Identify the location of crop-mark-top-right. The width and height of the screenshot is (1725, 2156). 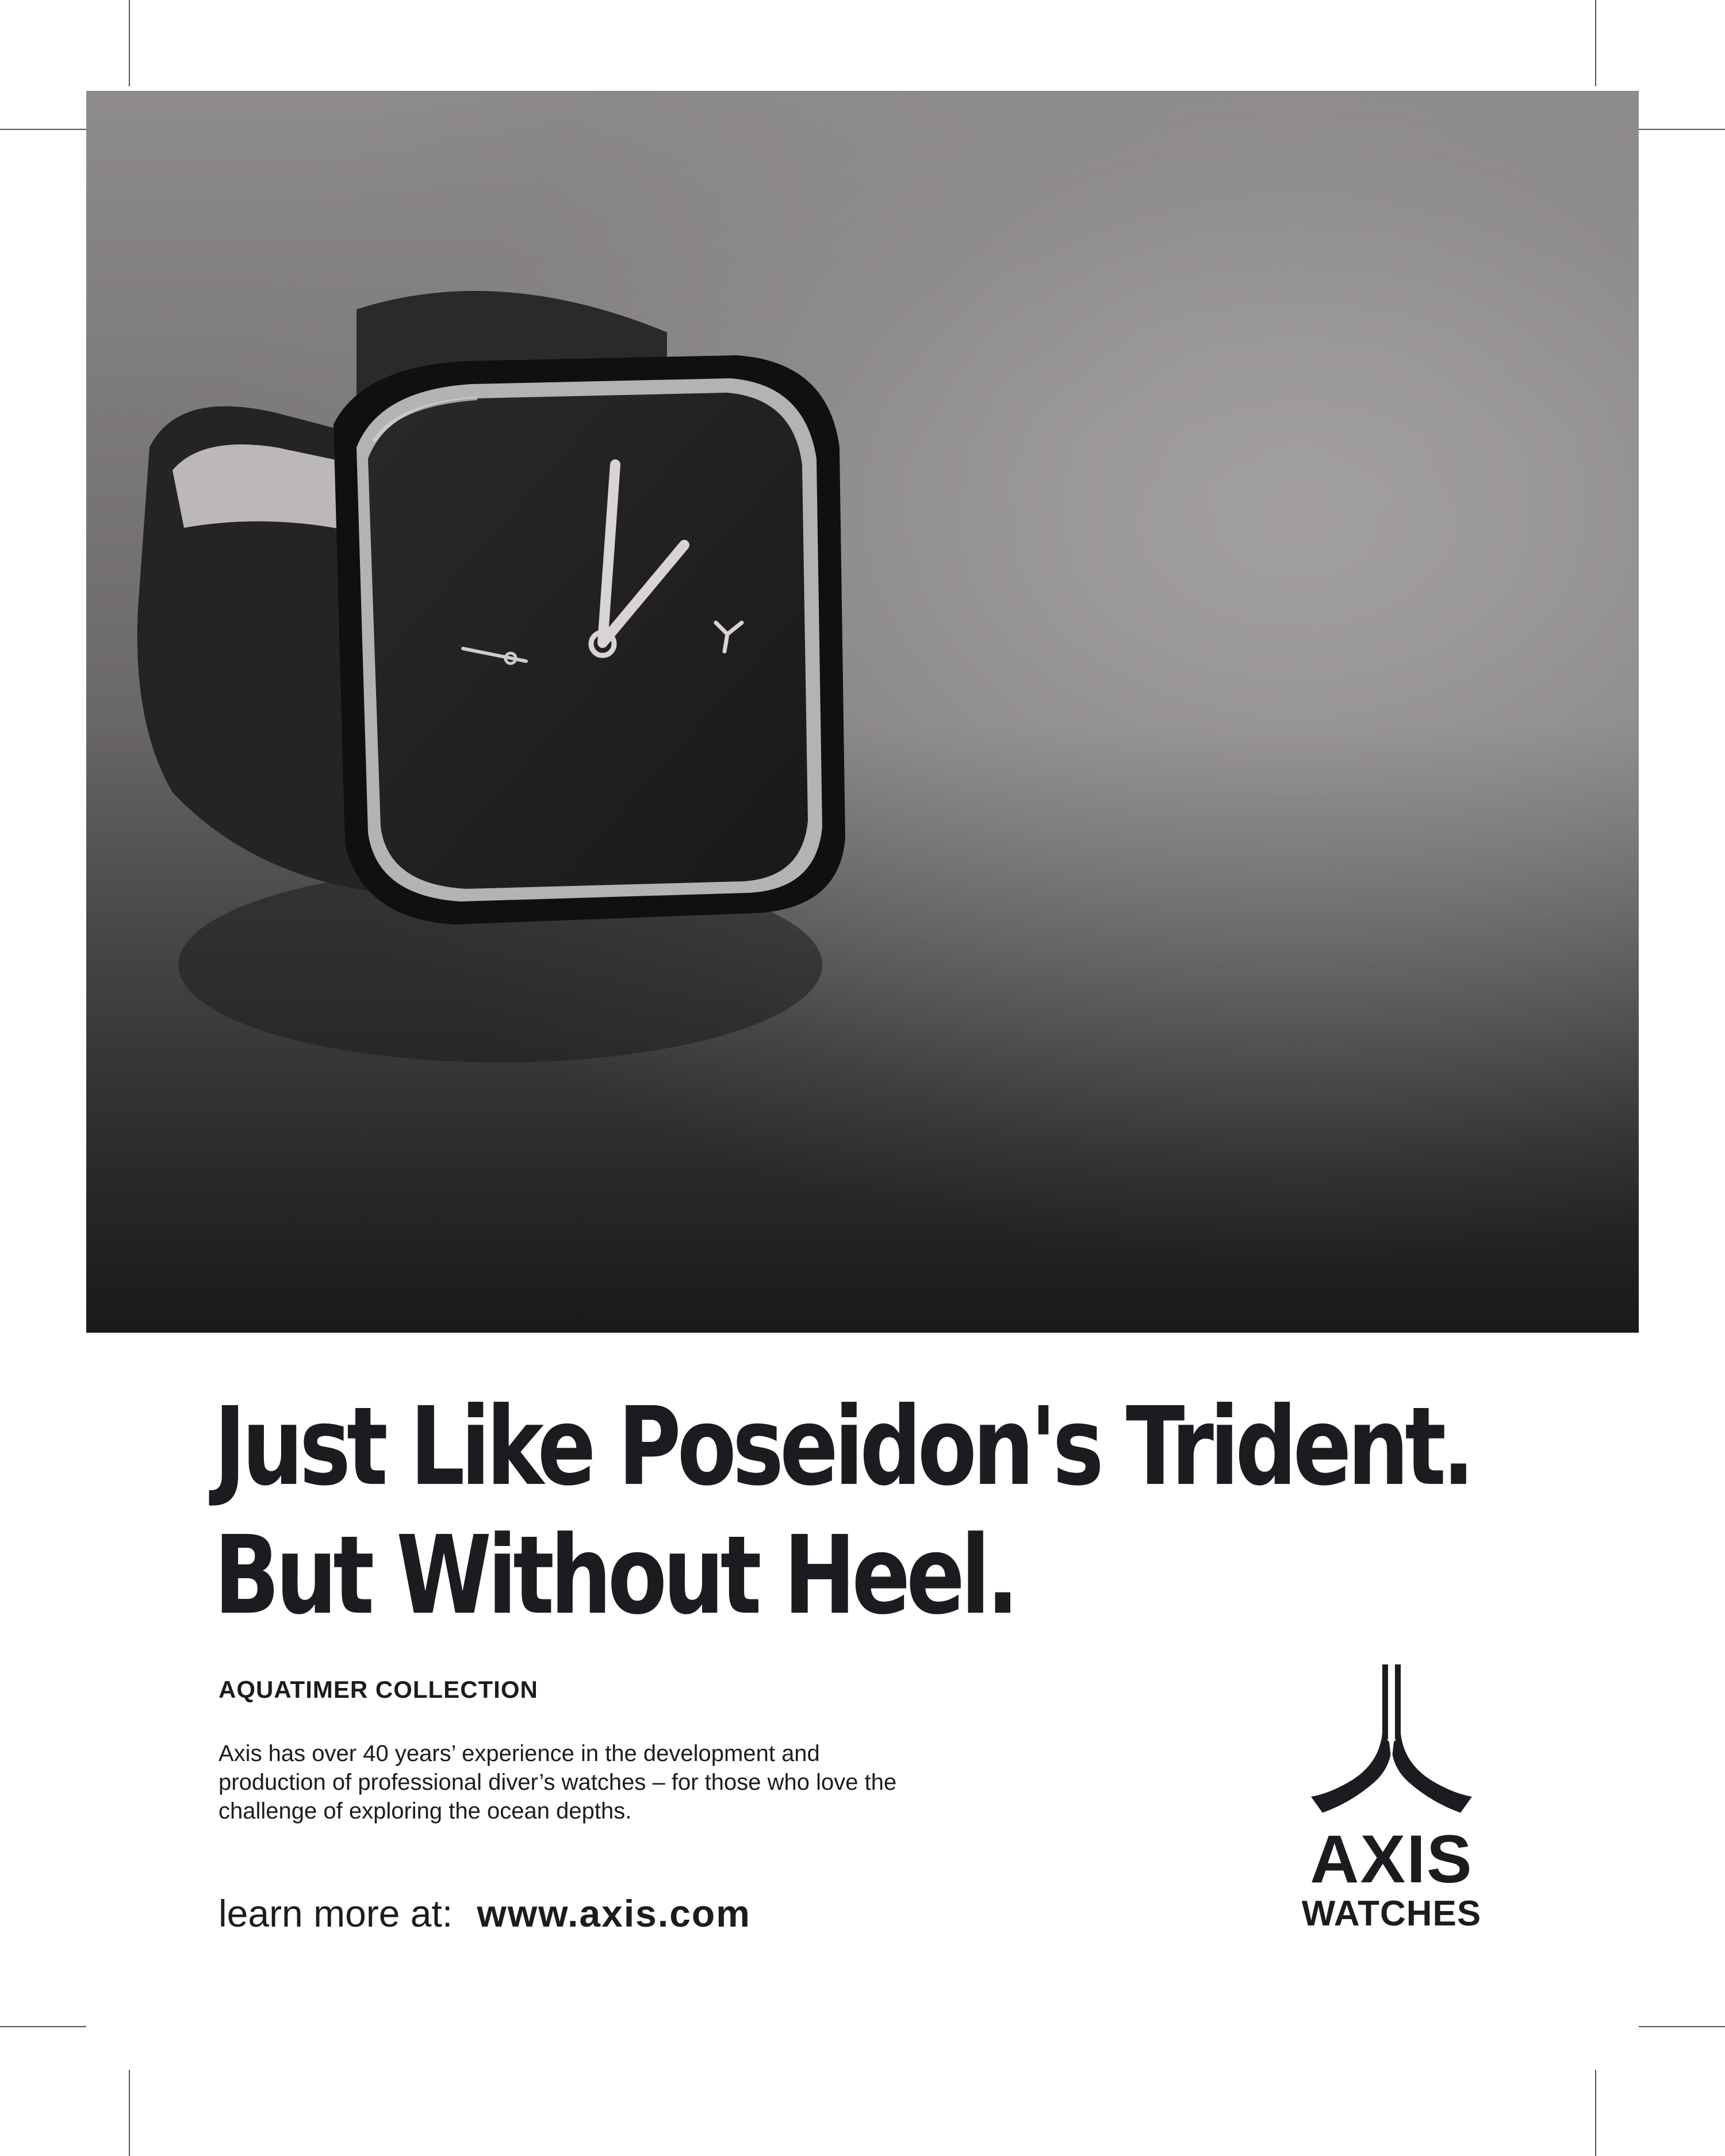
(1595, 43).